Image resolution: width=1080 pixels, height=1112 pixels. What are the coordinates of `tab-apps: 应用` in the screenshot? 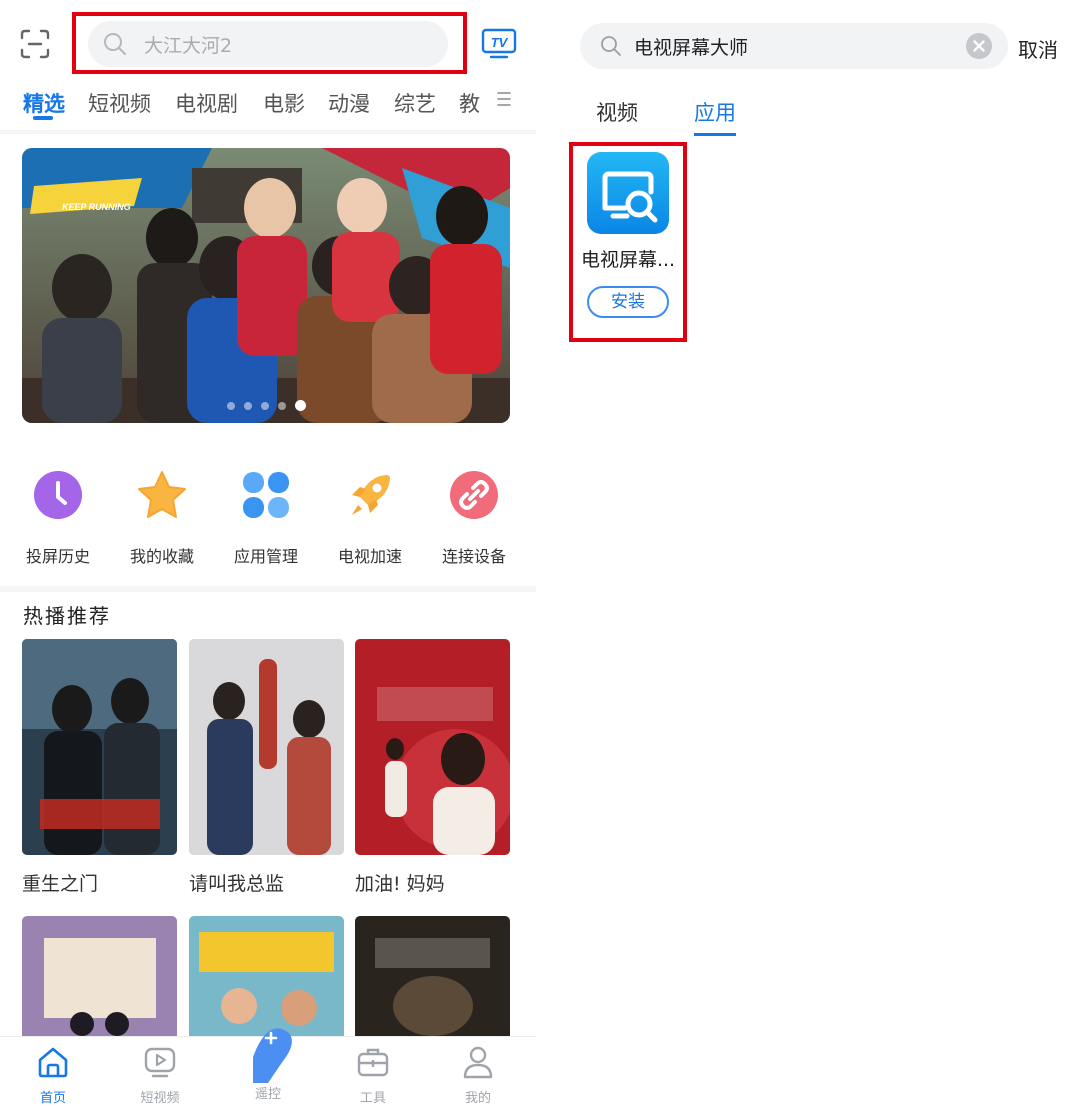 It's located at (715, 112).